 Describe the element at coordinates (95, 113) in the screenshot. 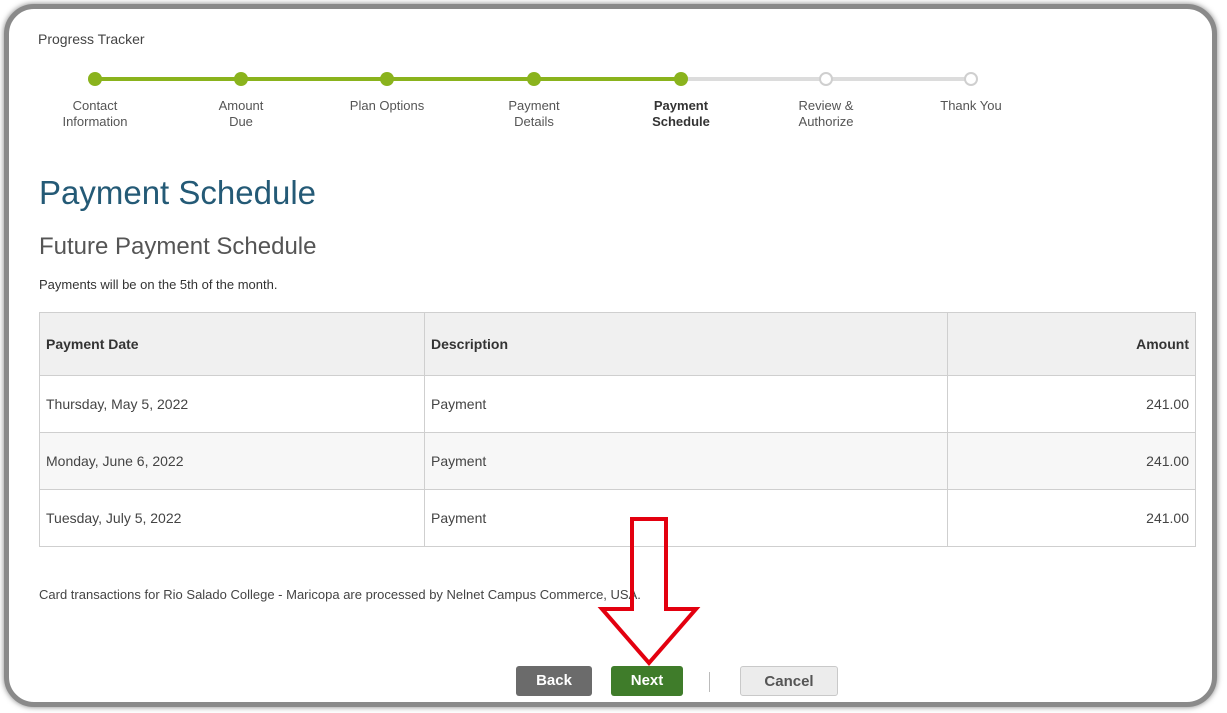

I see `step-label: Contact Information` at that location.